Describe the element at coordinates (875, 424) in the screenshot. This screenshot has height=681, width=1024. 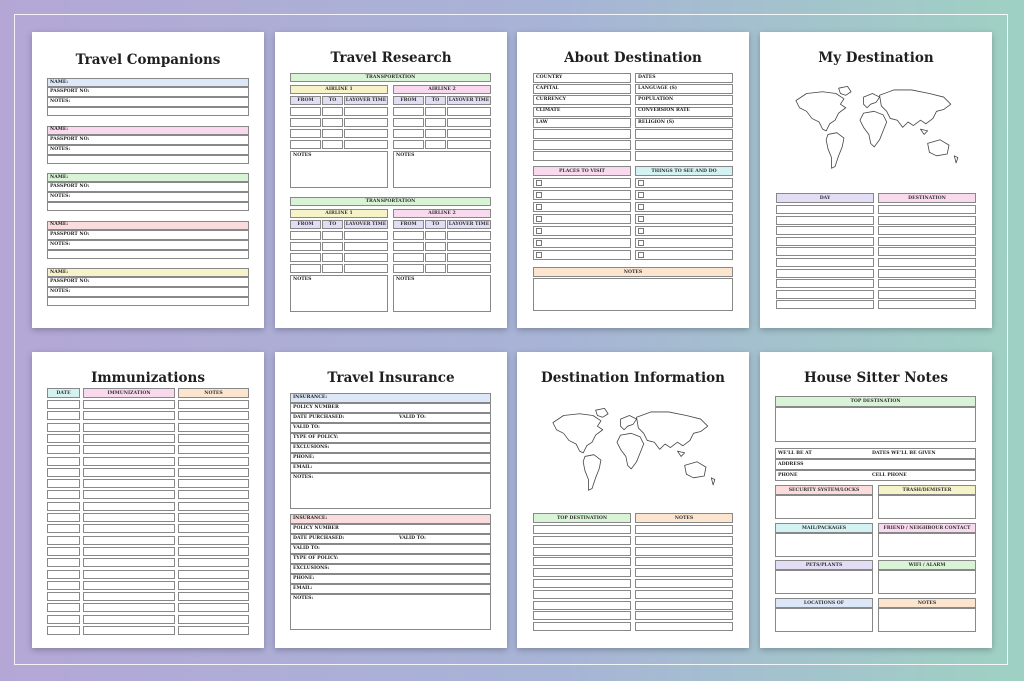
I see `top-destination-box` at that location.